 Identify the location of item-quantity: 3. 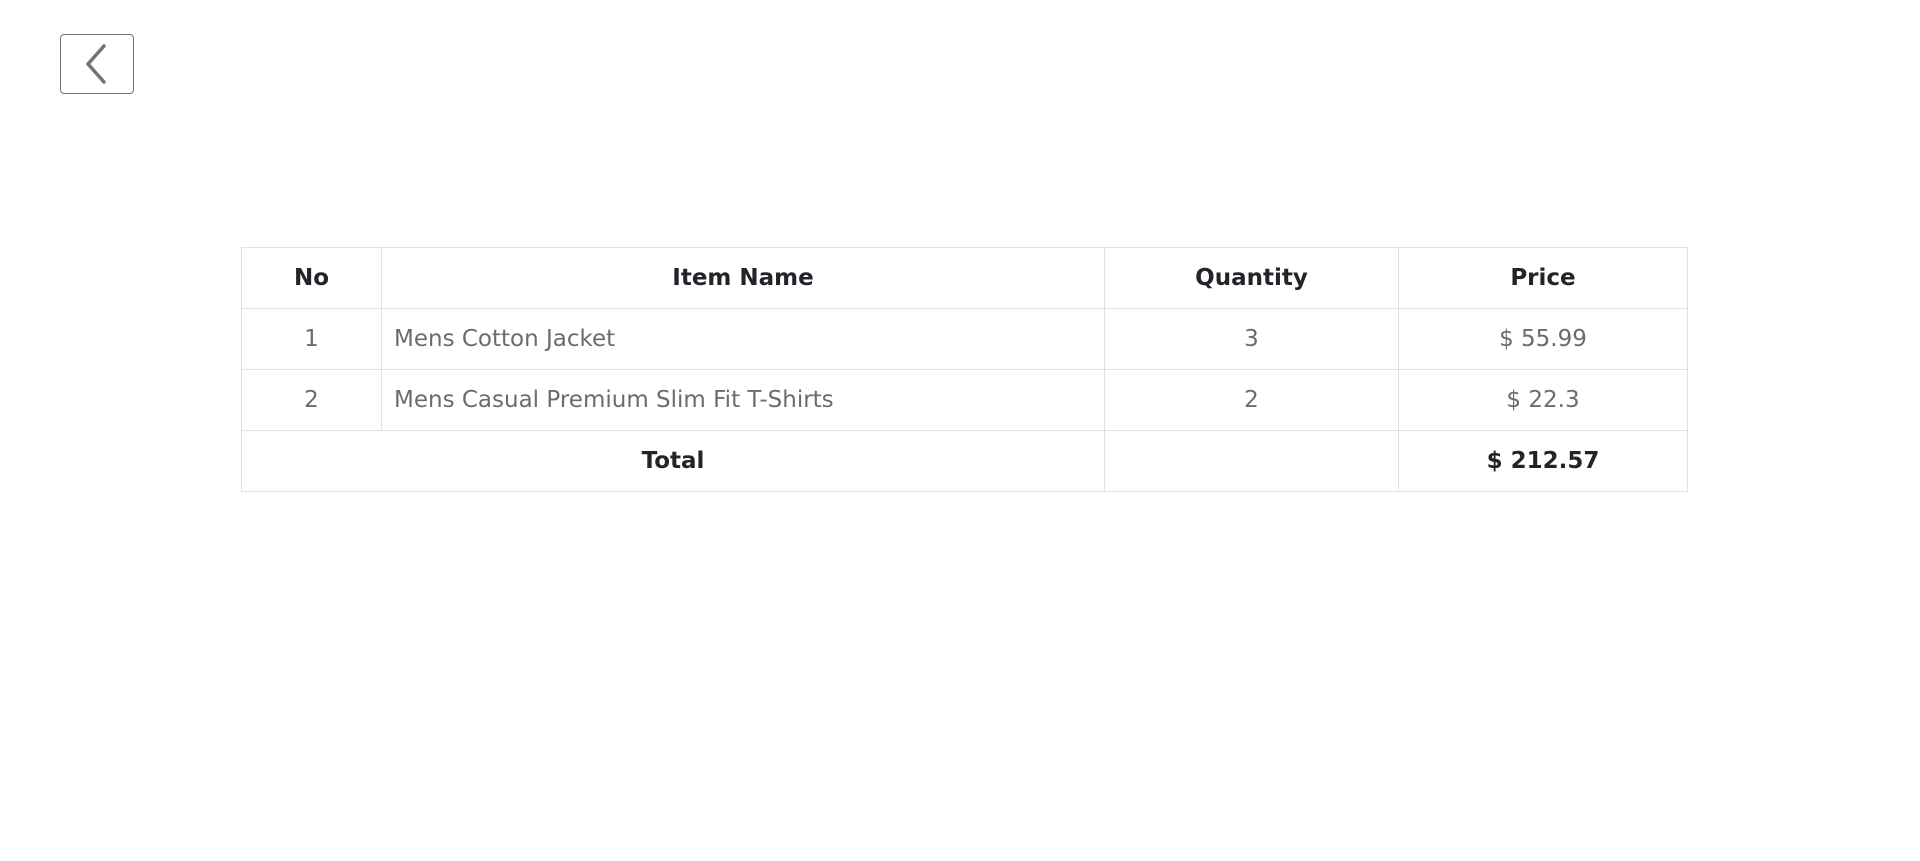
(1251, 339).